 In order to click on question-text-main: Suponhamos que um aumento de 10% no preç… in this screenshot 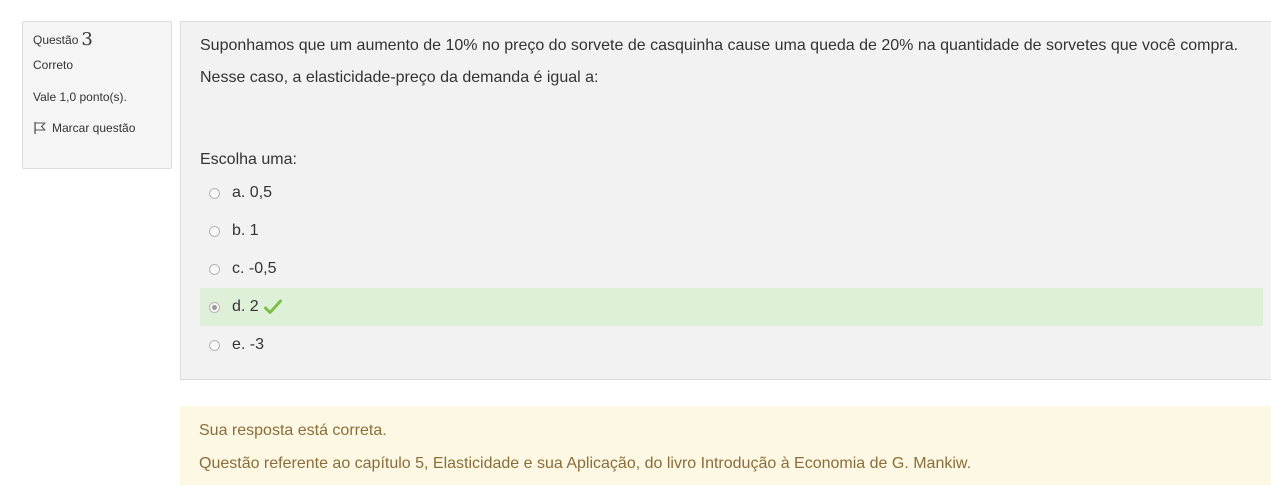, I will do `click(719, 45)`.